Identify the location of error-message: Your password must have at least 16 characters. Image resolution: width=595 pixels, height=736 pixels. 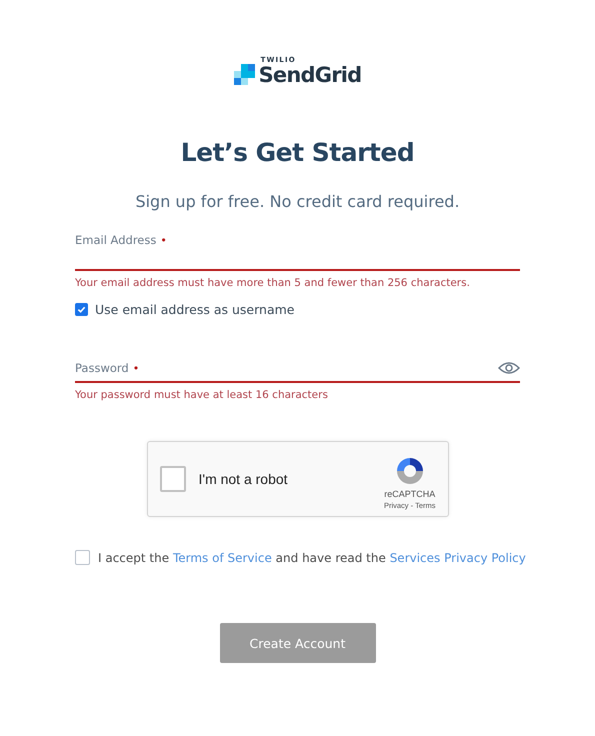
(202, 395).